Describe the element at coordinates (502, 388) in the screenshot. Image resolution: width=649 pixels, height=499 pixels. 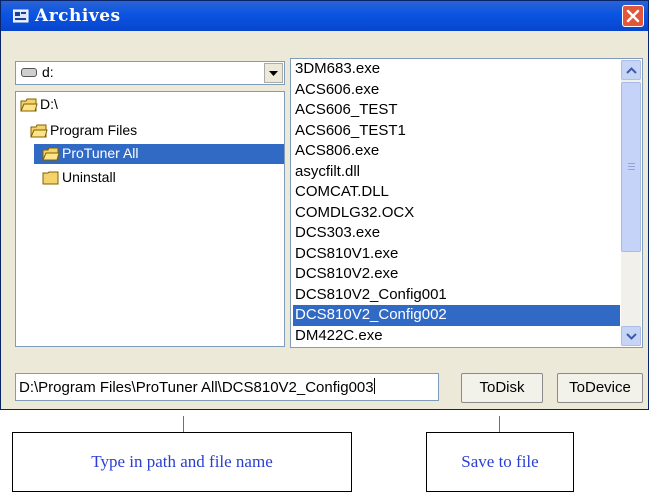
I see `todisk-button: ToDisk` at that location.